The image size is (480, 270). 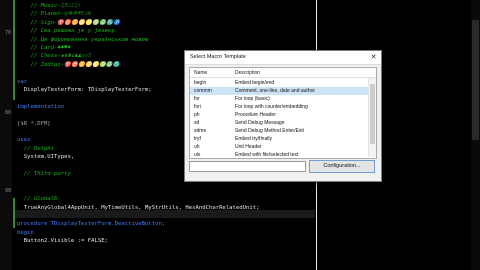 What do you see at coordinates (197, 107) in the screenshot?
I see `template-name: fori` at bounding box center [197, 107].